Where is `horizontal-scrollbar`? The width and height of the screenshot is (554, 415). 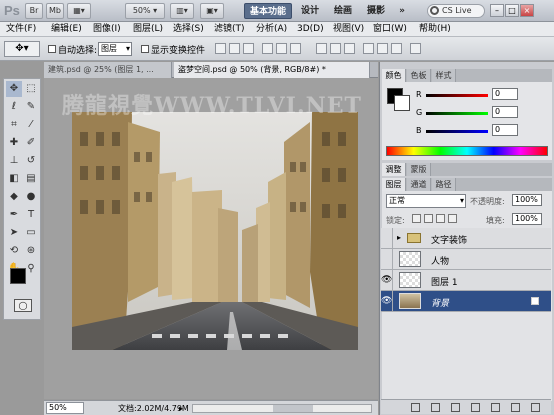
horizontal-scrollbar is located at coordinates (282, 408).